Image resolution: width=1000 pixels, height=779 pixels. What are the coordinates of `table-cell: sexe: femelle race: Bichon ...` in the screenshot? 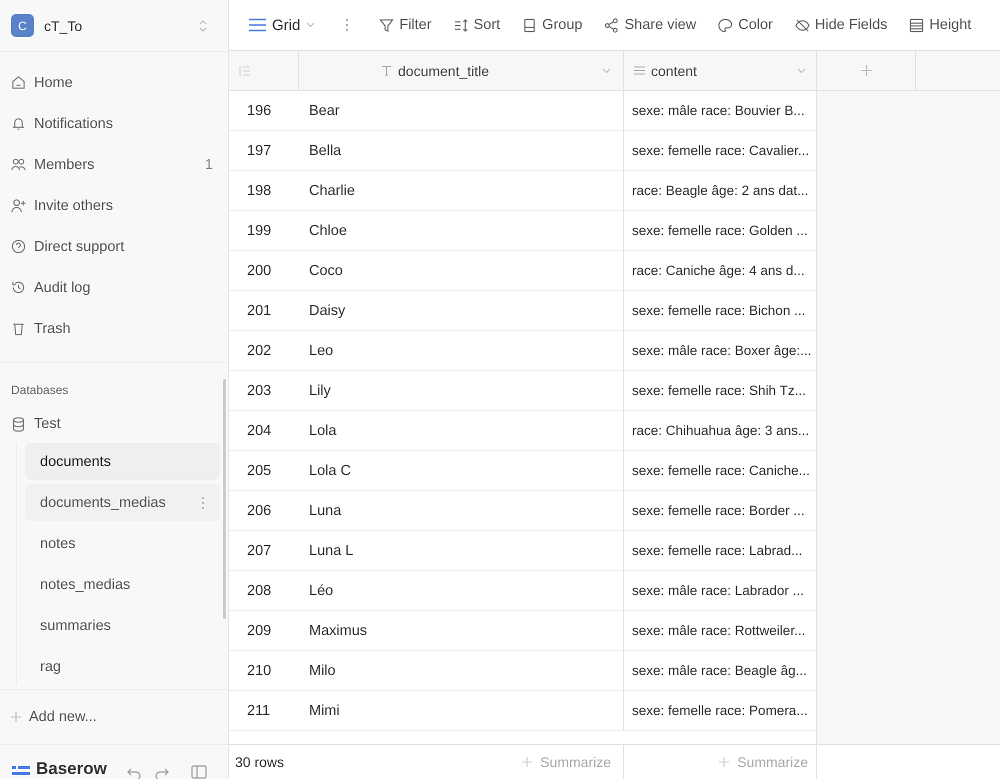 It's located at (720, 311).